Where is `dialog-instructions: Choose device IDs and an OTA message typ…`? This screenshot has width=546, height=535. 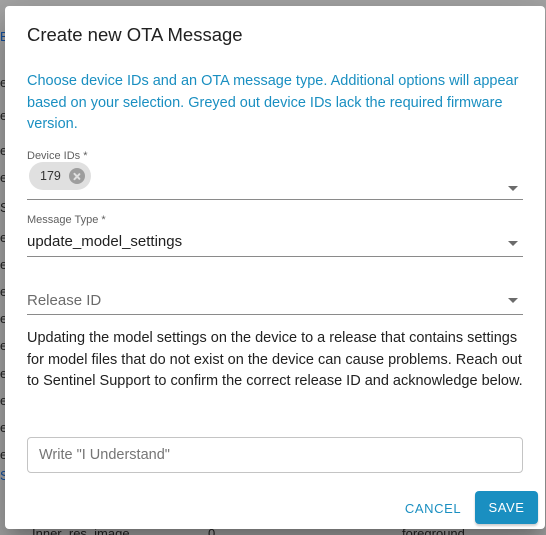
dialog-instructions: Choose device IDs and an OTA message typ… is located at coordinates (273, 102).